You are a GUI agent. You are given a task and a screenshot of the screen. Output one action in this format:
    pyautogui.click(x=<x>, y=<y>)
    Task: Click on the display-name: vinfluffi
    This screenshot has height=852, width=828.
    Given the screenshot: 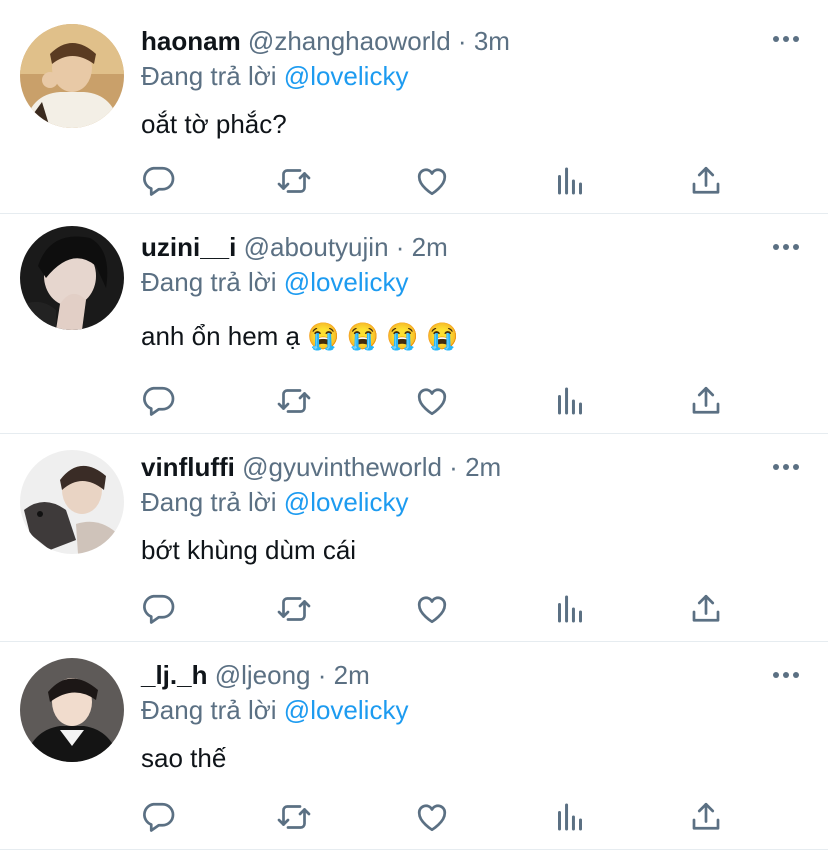 What is the action you would take?
    pyautogui.click(x=188, y=467)
    